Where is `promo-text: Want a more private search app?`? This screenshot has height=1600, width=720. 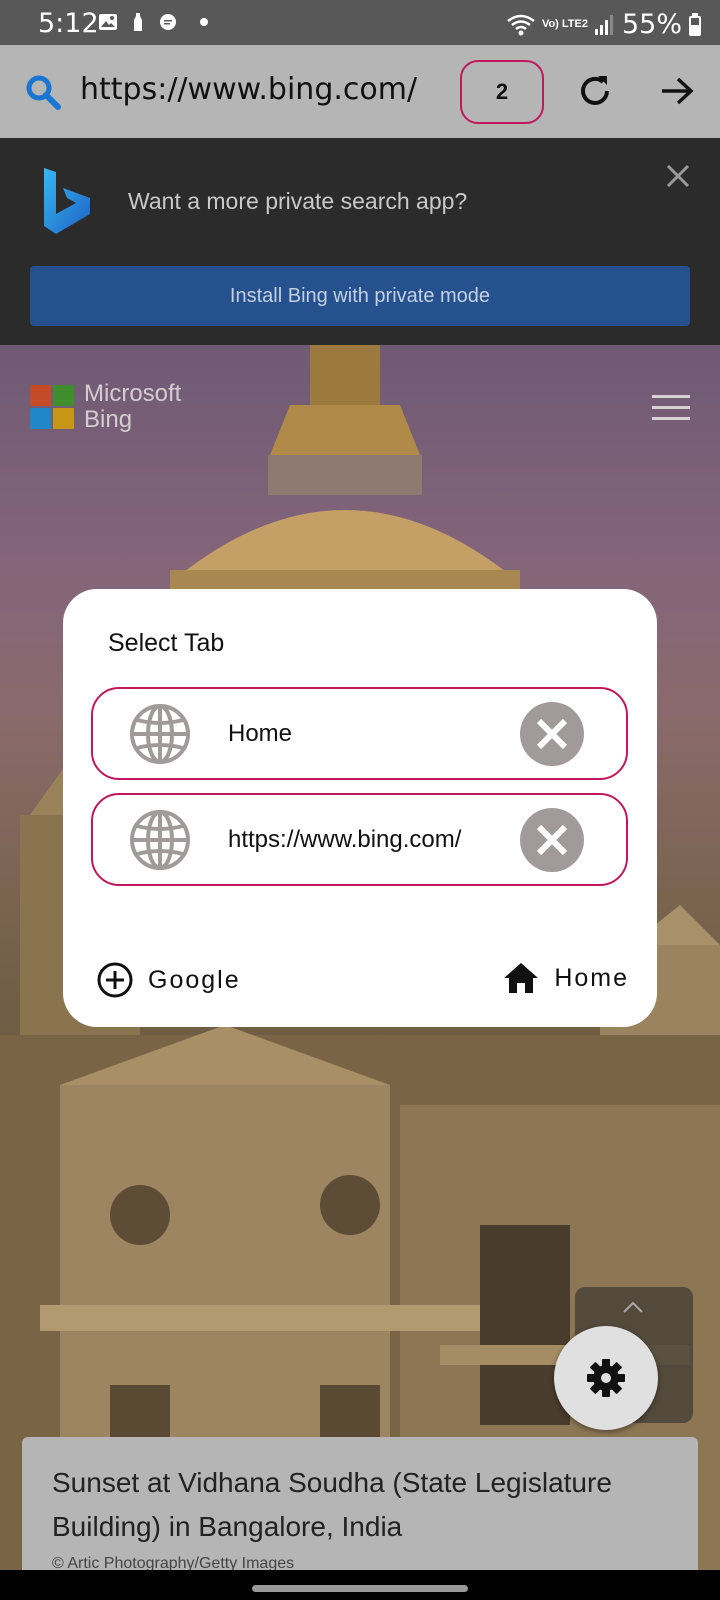 promo-text: Want a more private search app? is located at coordinates (298, 201).